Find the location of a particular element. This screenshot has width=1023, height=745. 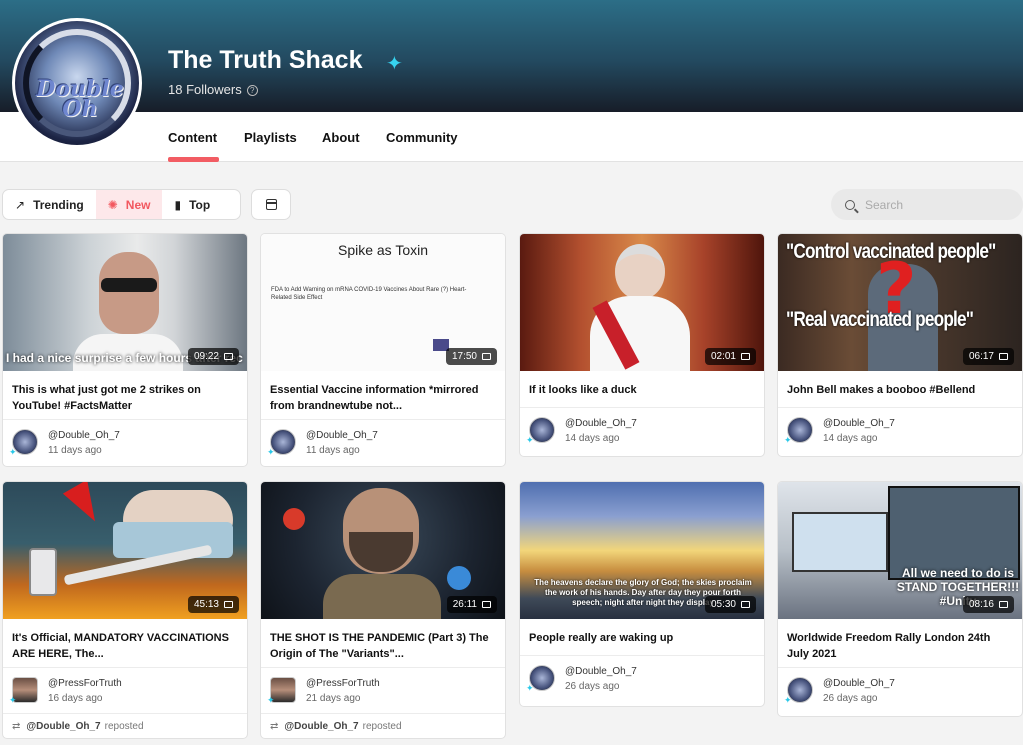

sort-segmented-control: ↗ Trending ✺ New ▮ Top is located at coordinates (121, 204).